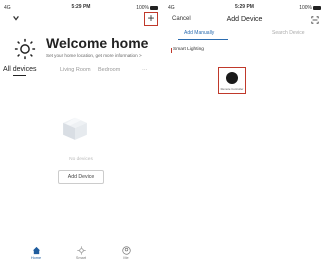 This screenshot has width=325, height=269. Describe the element at coordinates (199, 33) in the screenshot. I see `tab-add-manually: Add Manually` at that location.